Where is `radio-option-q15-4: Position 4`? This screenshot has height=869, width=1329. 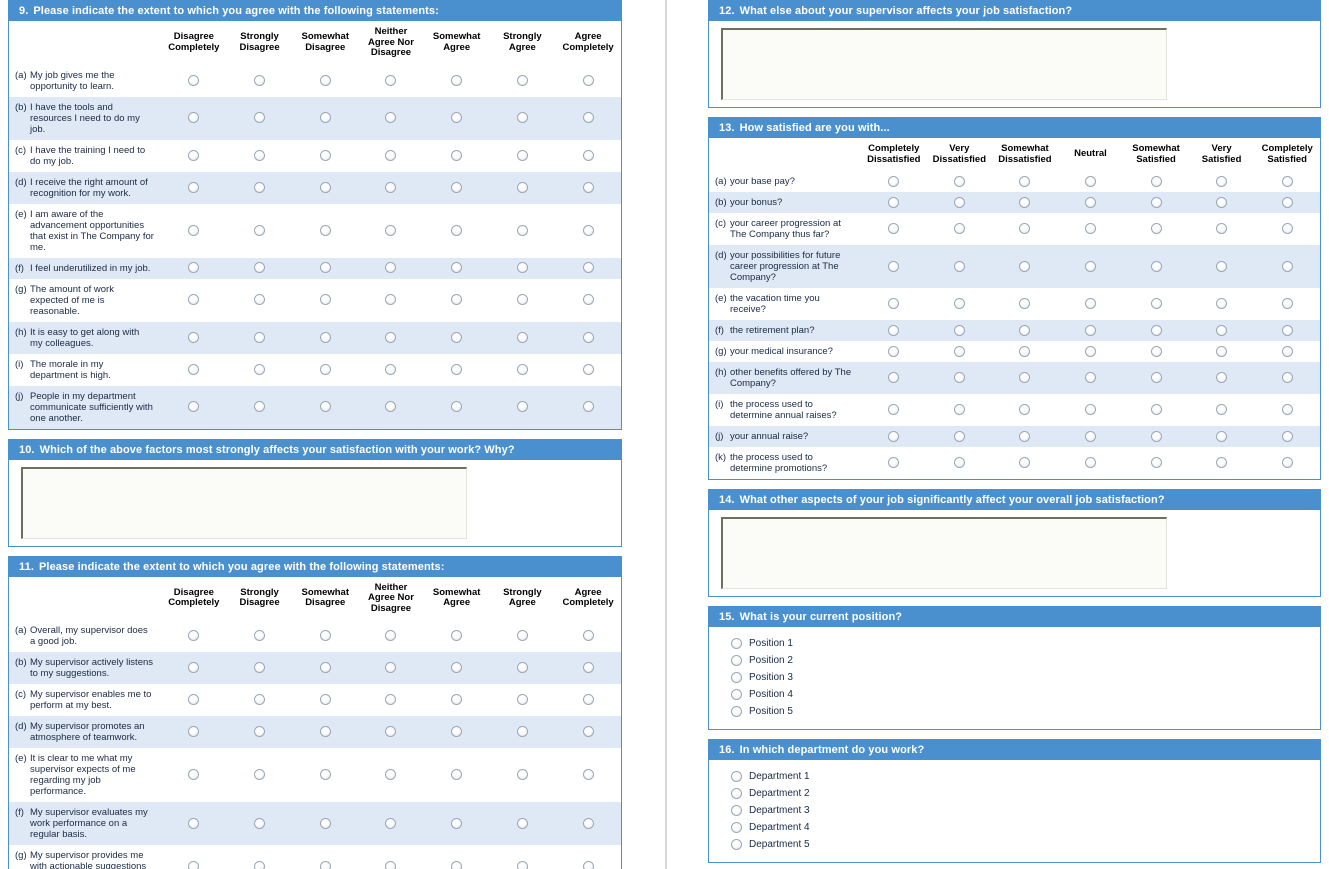
radio-option-q15-4: Position 4 is located at coordinates (1014, 694).